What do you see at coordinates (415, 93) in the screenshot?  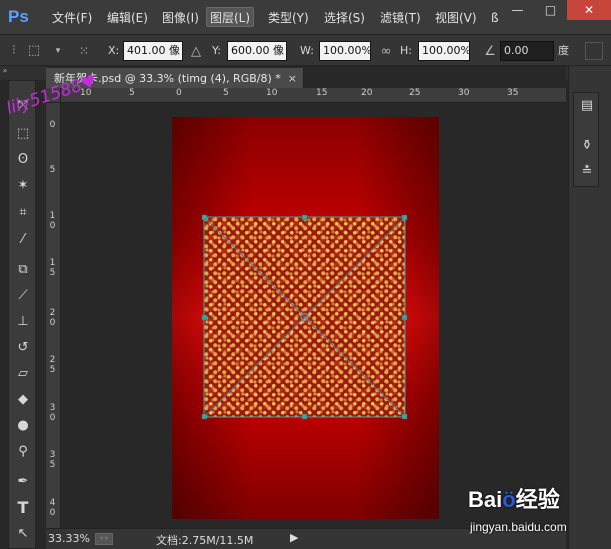 I see `ruler-tick-label: 25` at bounding box center [415, 93].